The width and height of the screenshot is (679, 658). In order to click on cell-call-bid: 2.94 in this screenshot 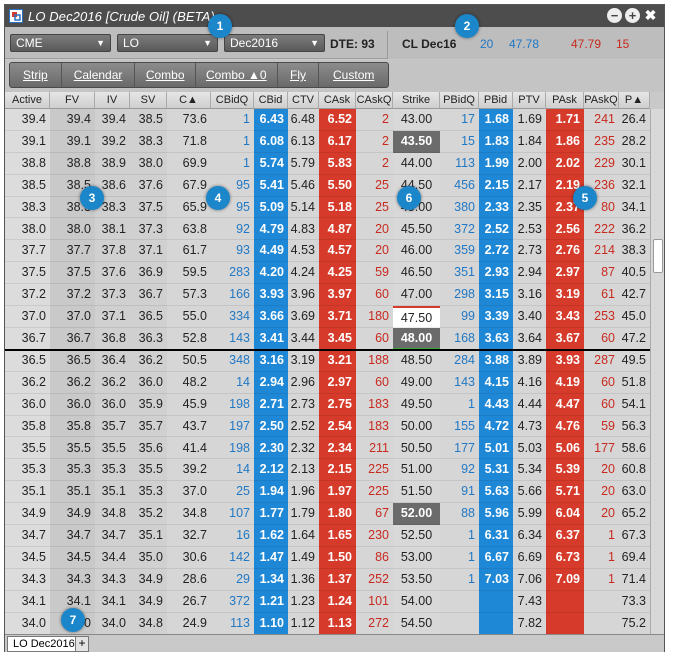, I will do `click(271, 383)`.